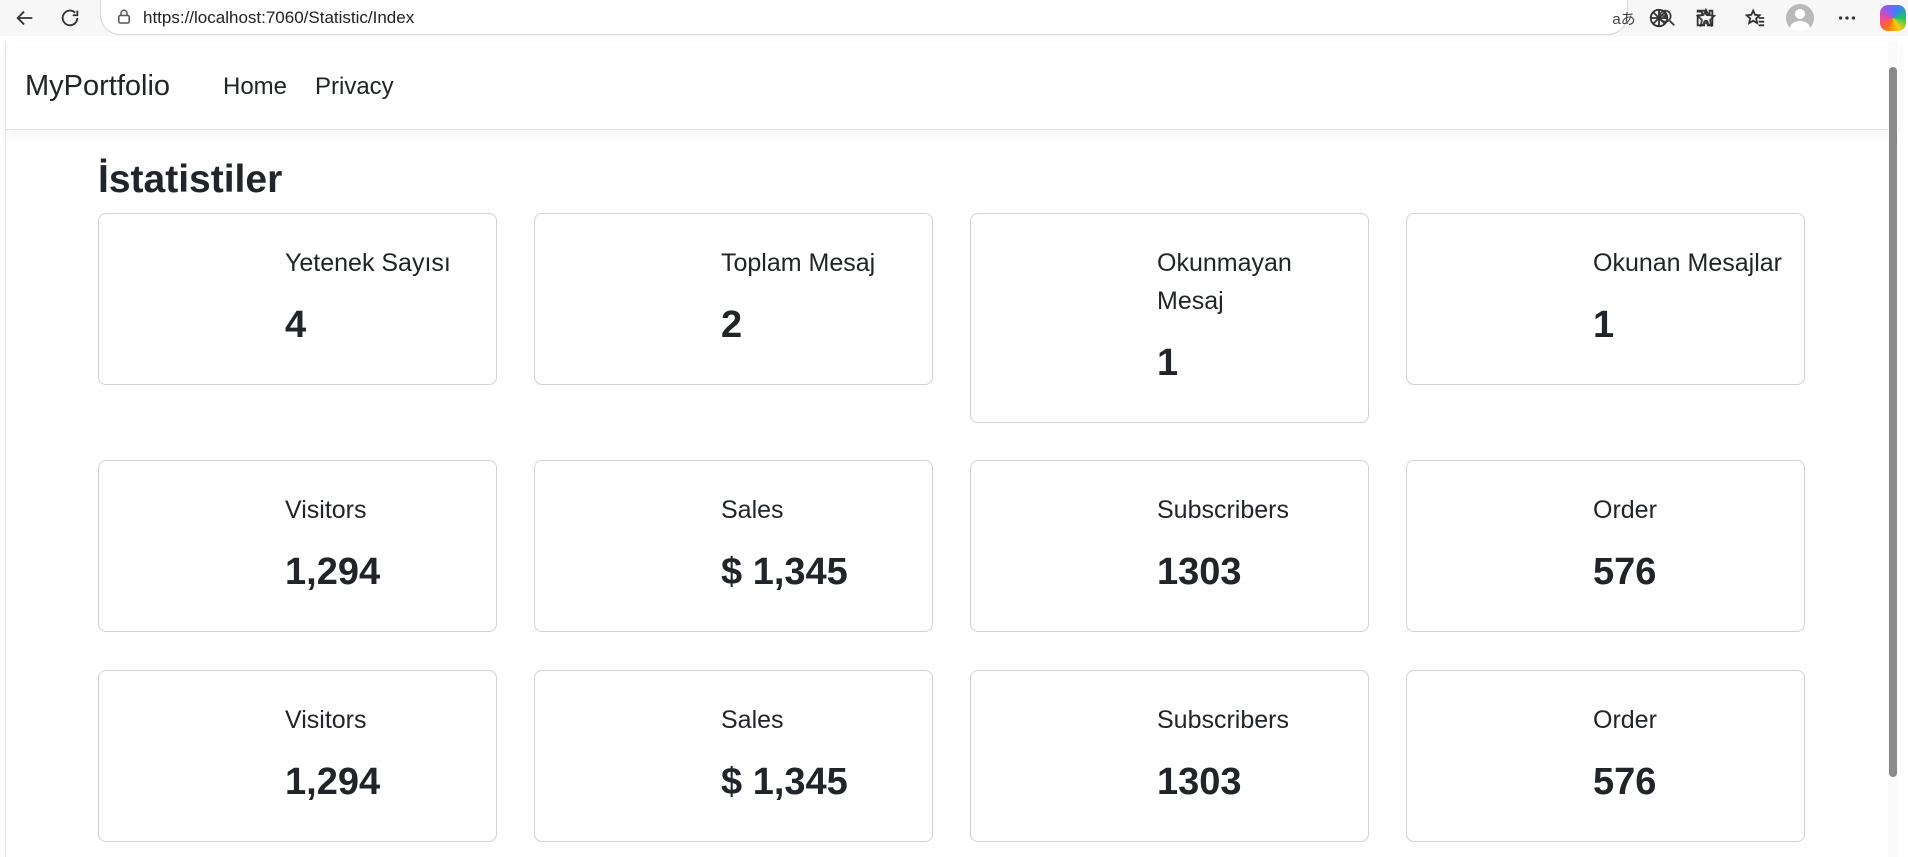 This screenshot has width=1908, height=857. I want to click on stat-card-title: Okunan Mesajlar, so click(1687, 263).